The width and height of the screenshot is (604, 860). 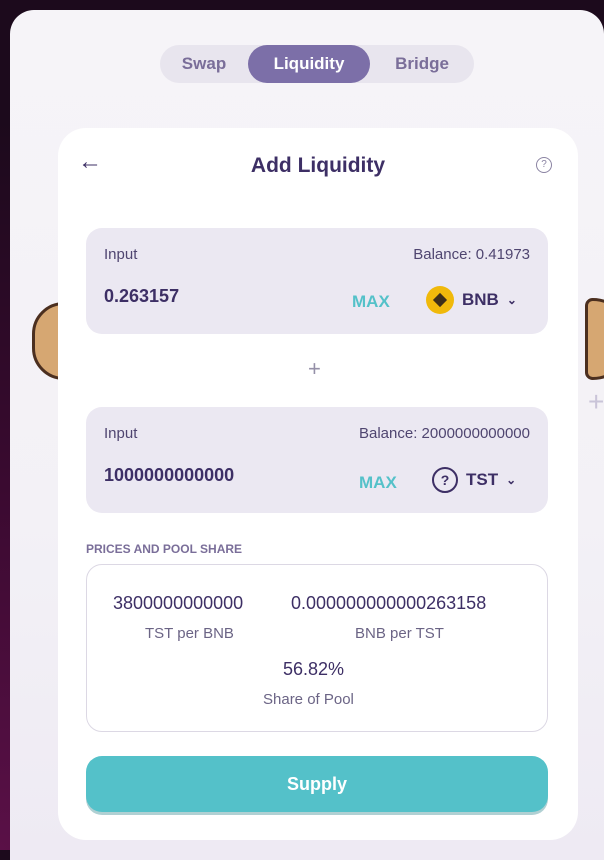 I want to click on sparkle-icon: +, so click(x=596, y=401).